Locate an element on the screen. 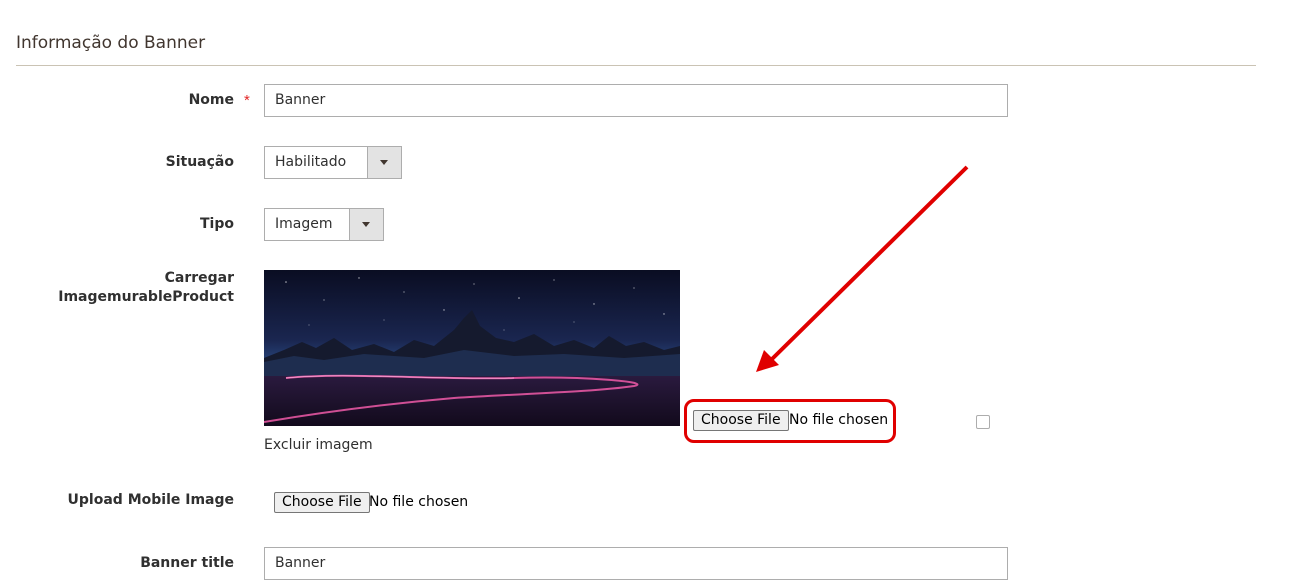 Image resolution: width=1294 pixels, height=582 pixels. banner-title-input: Banner is located at coordinates (636, 563).